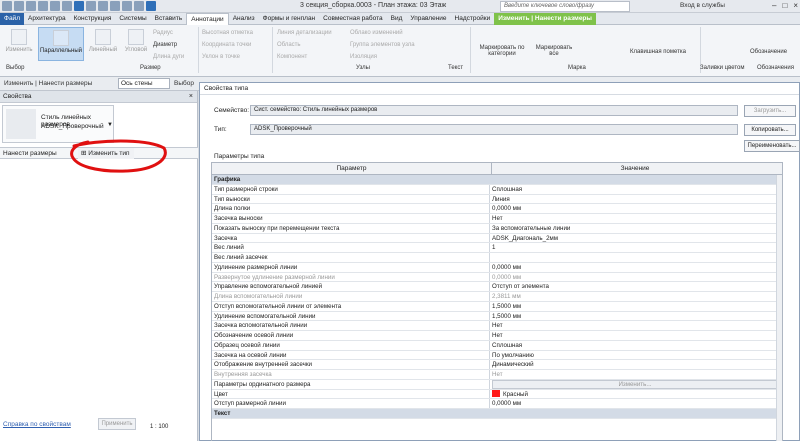 The width and height of the screenshot is (800, 441). What do you see at coordinates (502, 51) in the screenshot?
I see `tag-by-category-button: Маркировать по категории` at bounding box center [502, 51].